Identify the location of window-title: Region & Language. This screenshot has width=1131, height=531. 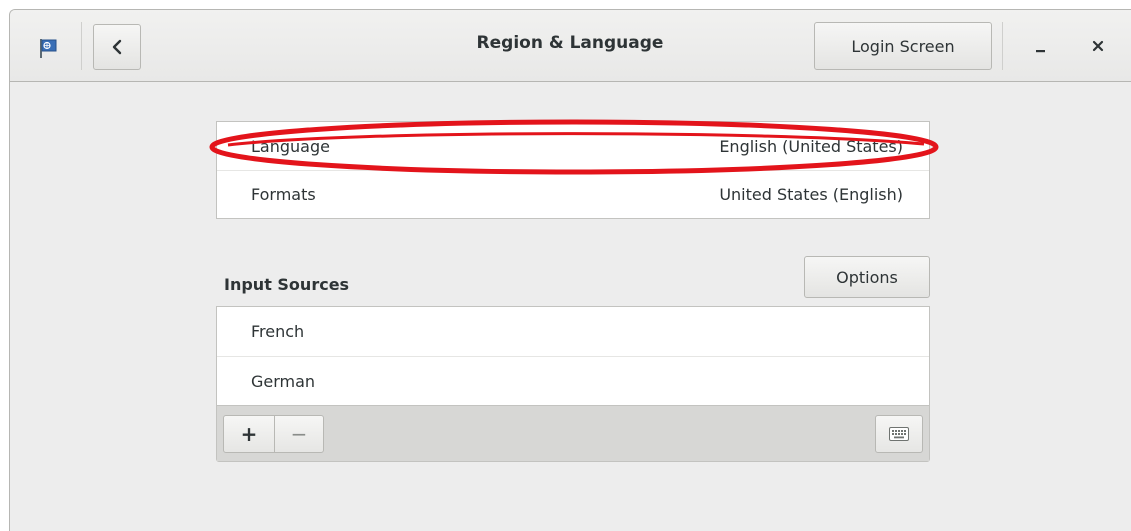
(570, 43).